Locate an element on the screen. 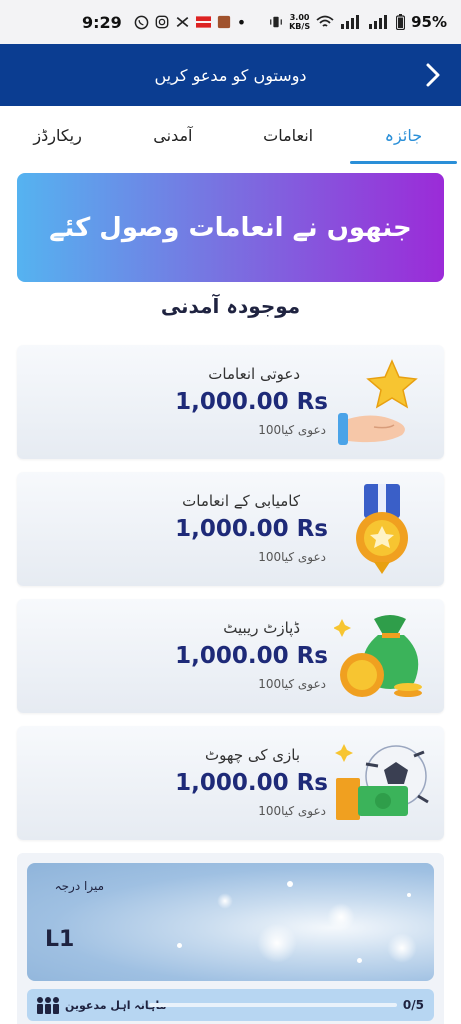 The height and width of the screenshot is (1024, 461). medal-icon is located at coordinates (382, 529).